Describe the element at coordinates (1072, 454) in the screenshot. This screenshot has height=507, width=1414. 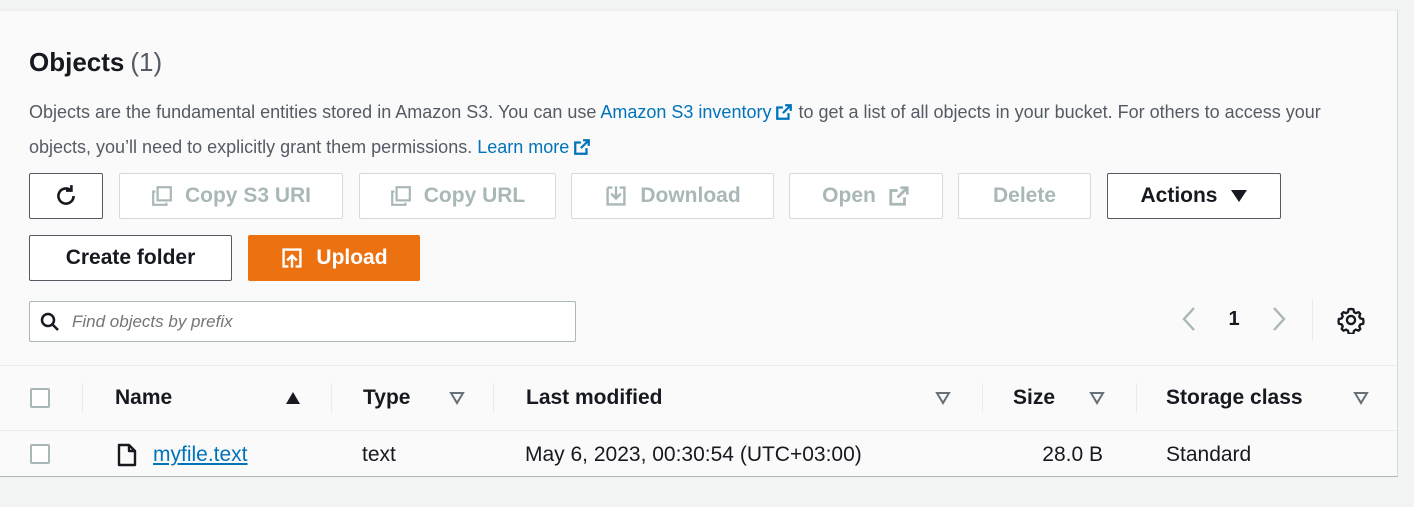
I see `cell-size: 28.0 B` at that location.